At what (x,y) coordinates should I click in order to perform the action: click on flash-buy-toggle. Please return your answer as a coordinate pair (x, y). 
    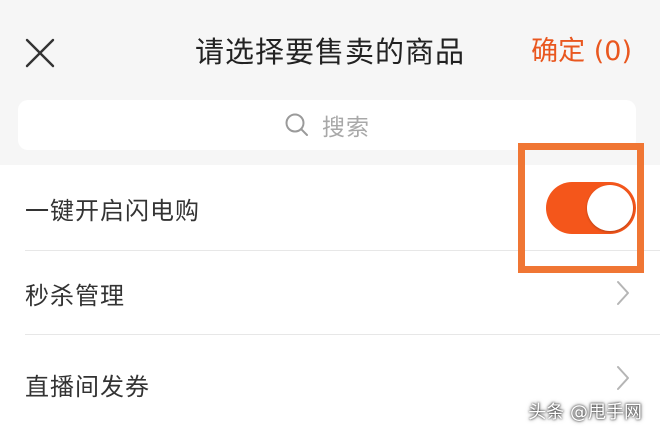
    Looking at the image, I should click on (591, 208).